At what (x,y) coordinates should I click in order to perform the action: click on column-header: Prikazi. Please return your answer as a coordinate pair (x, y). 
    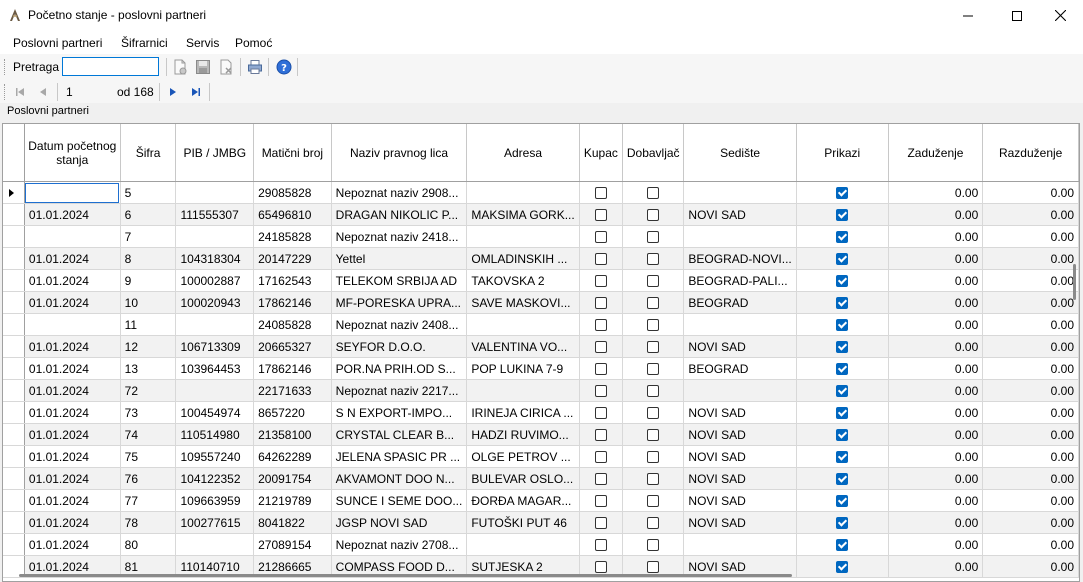
    Looking at the image, I should click on (842, 153).